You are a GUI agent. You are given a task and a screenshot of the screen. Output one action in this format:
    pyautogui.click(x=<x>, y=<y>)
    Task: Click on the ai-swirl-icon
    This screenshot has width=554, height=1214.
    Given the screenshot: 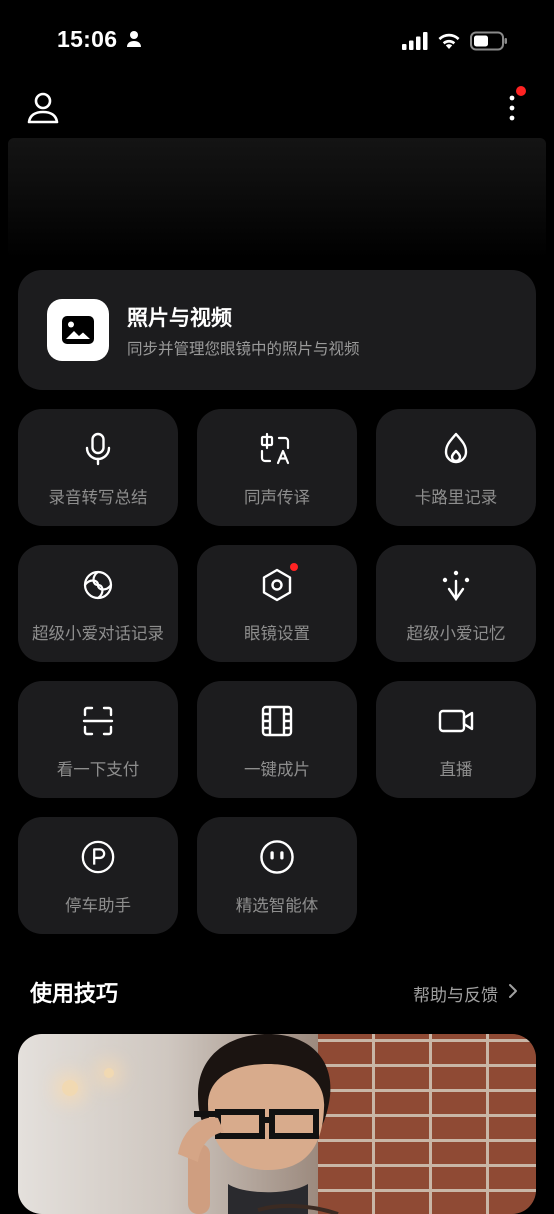 What is the action you would take?
    pyautogui.click(x=98, y=585)
    